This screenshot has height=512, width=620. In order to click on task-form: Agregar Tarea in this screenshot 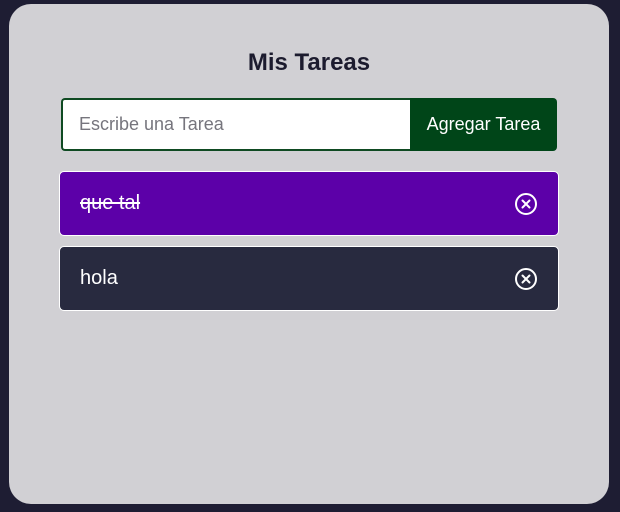, I will do `click(309, 124)`.